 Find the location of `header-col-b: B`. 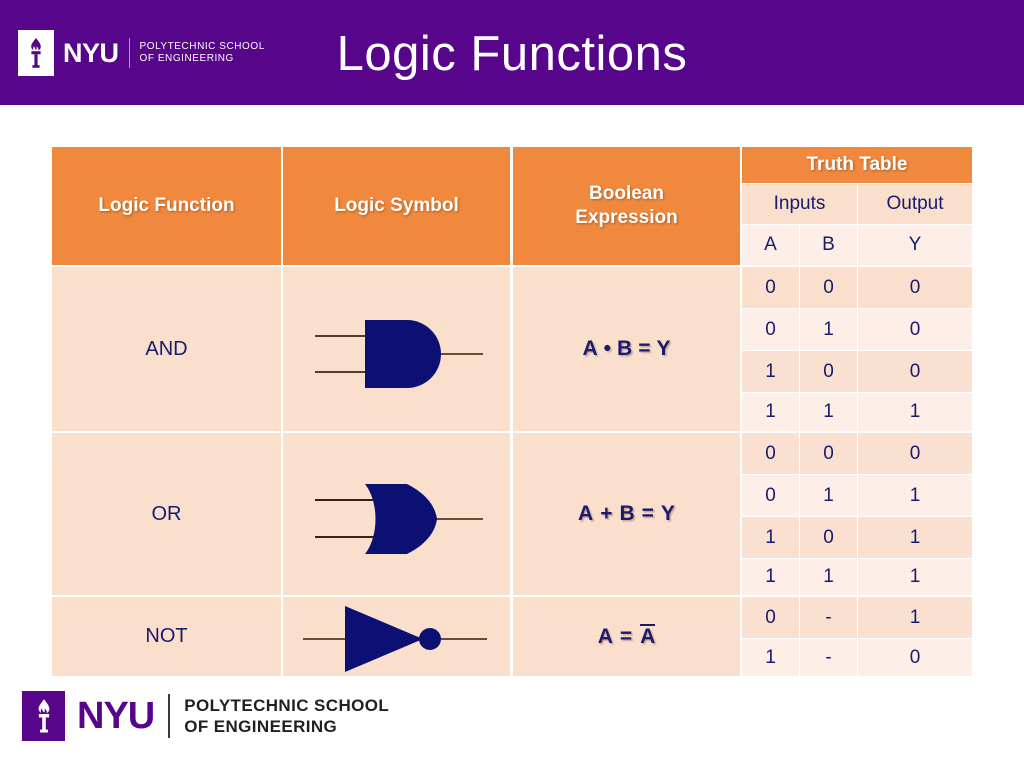

header-col-b: B is located at coordinates (828, 245).